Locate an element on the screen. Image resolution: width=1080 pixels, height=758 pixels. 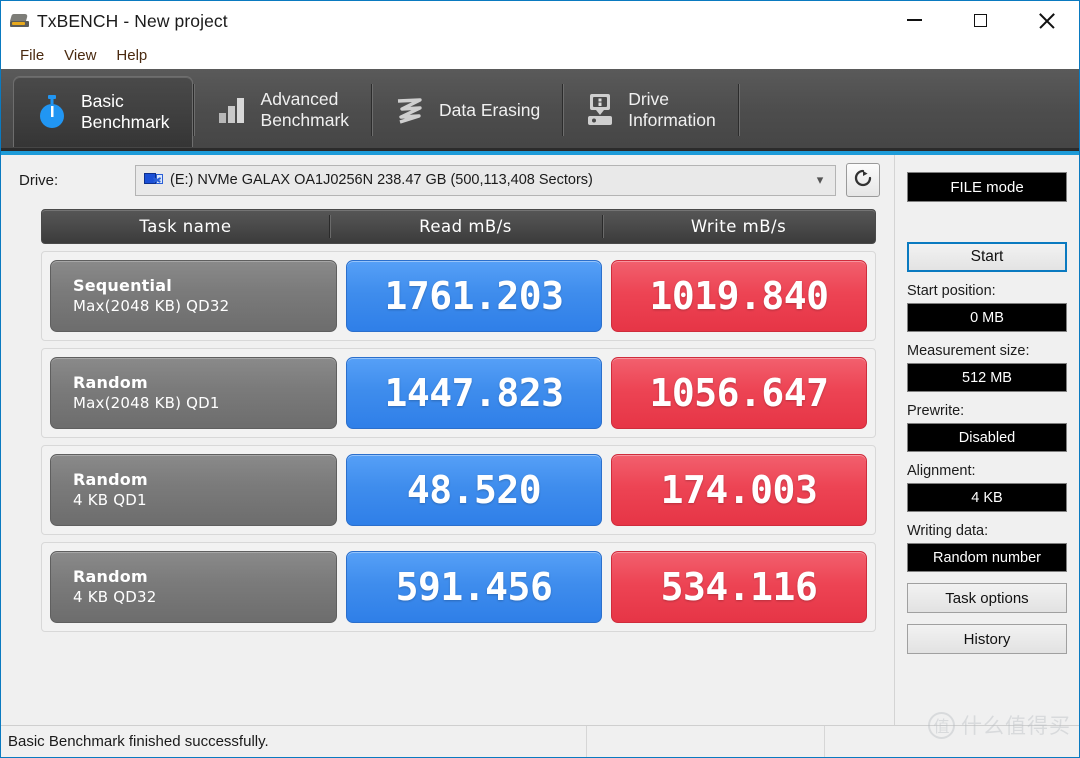
start-position-label: Start position: is located at coordinates (951, 291).